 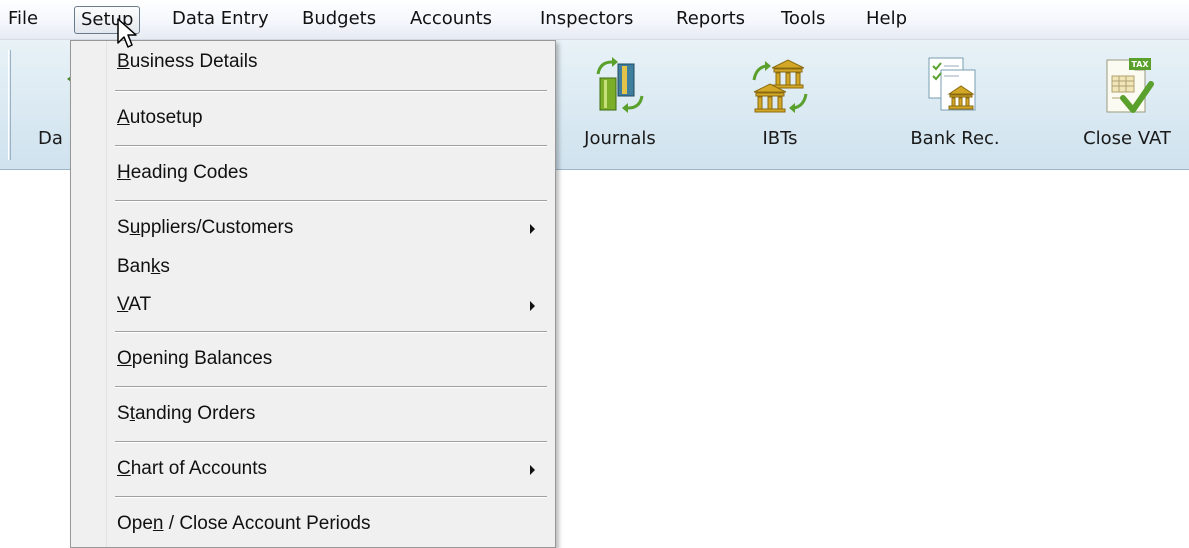 What do you see at coordinates (220, 20) in the screenshot?
I see `menu-data-entry: Data Entry` at bounding box center [220, 20].